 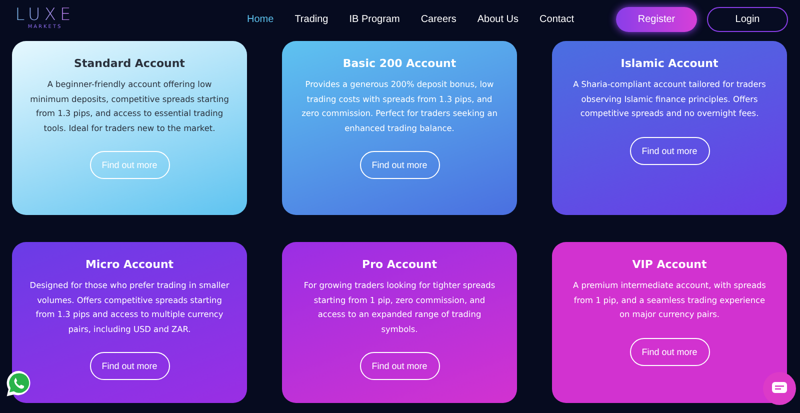 What do you see at coordinates (747, 19) in the screenshot?
I see `login-button: Login` at bounding box center [747, 19].